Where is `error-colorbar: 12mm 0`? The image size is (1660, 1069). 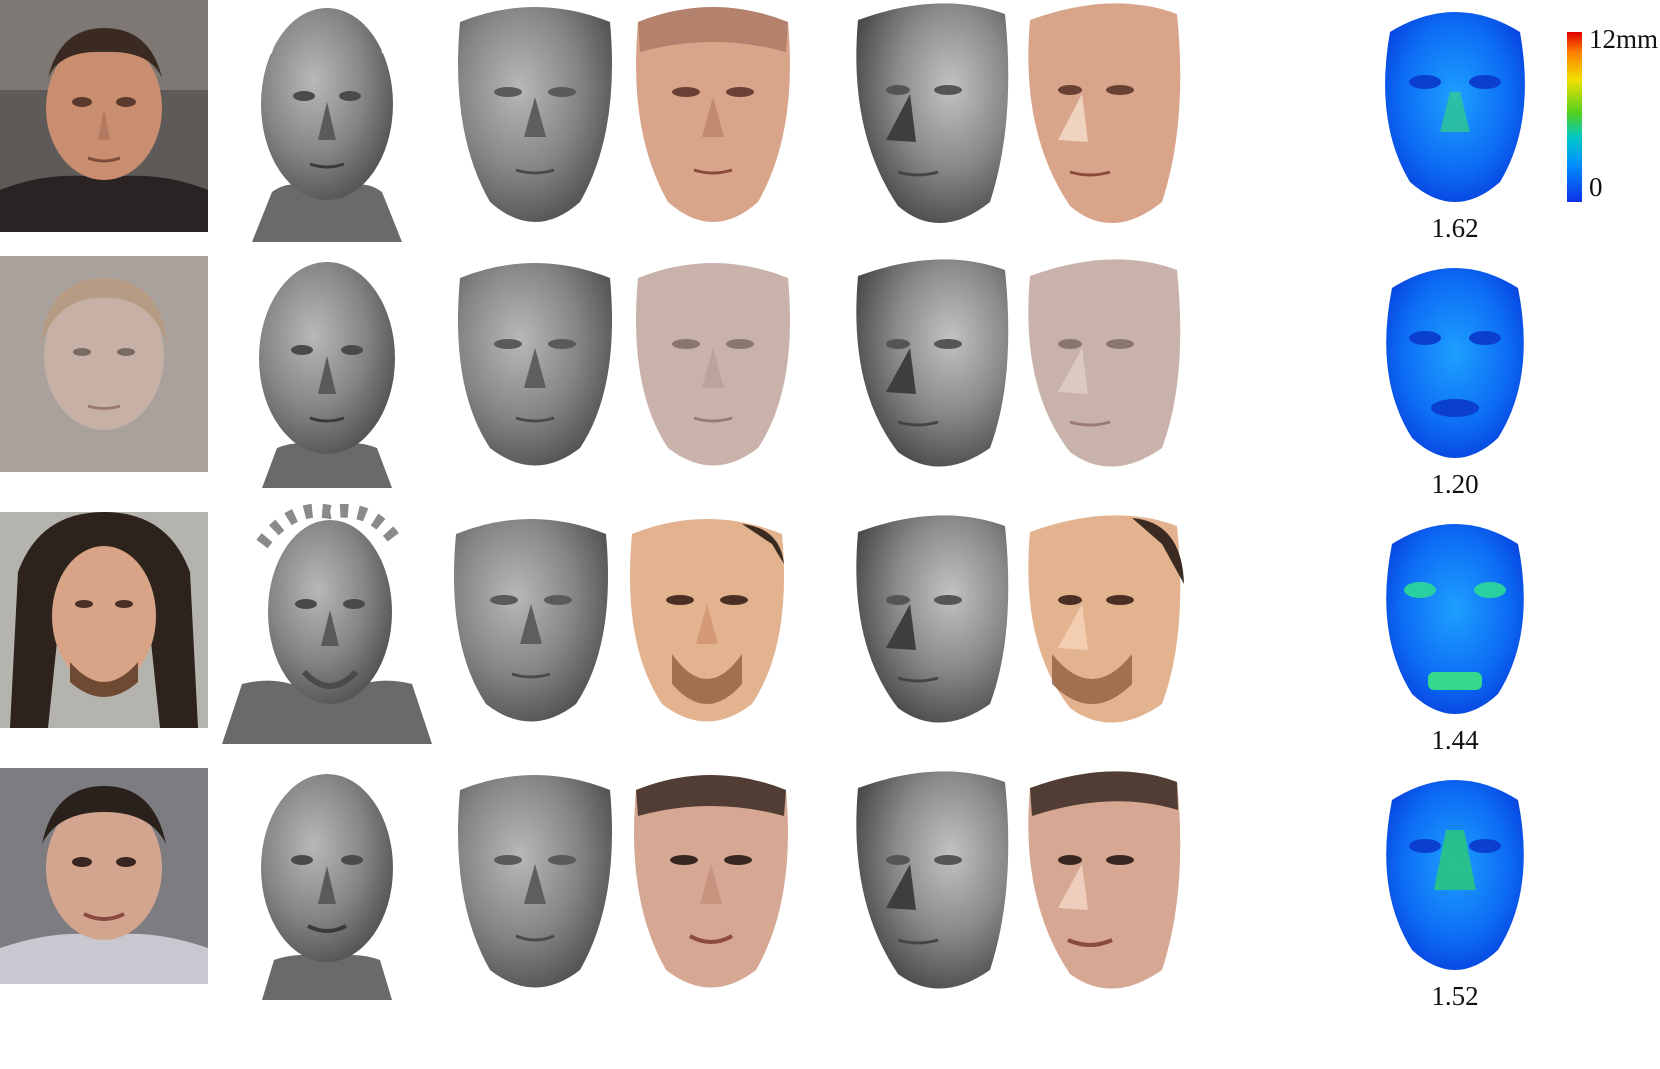
error-colorbar: 12mm 0 is located at coordinates (1610, 114).